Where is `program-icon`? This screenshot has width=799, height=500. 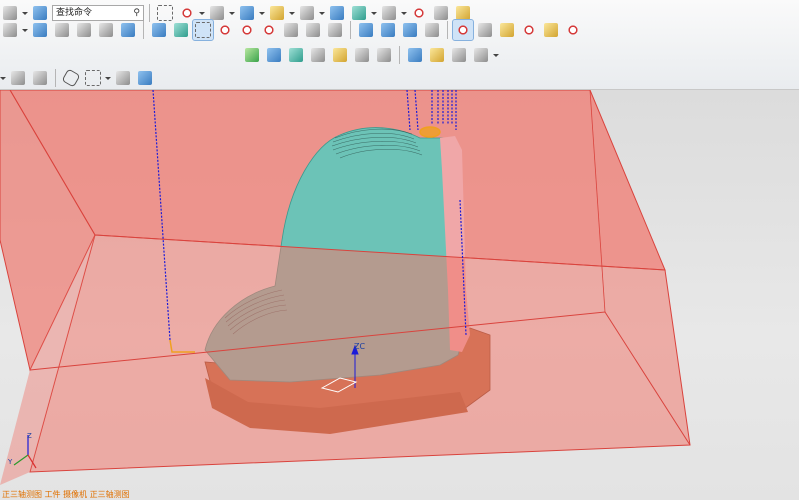
program-icon is located at coordinates (291, 30).